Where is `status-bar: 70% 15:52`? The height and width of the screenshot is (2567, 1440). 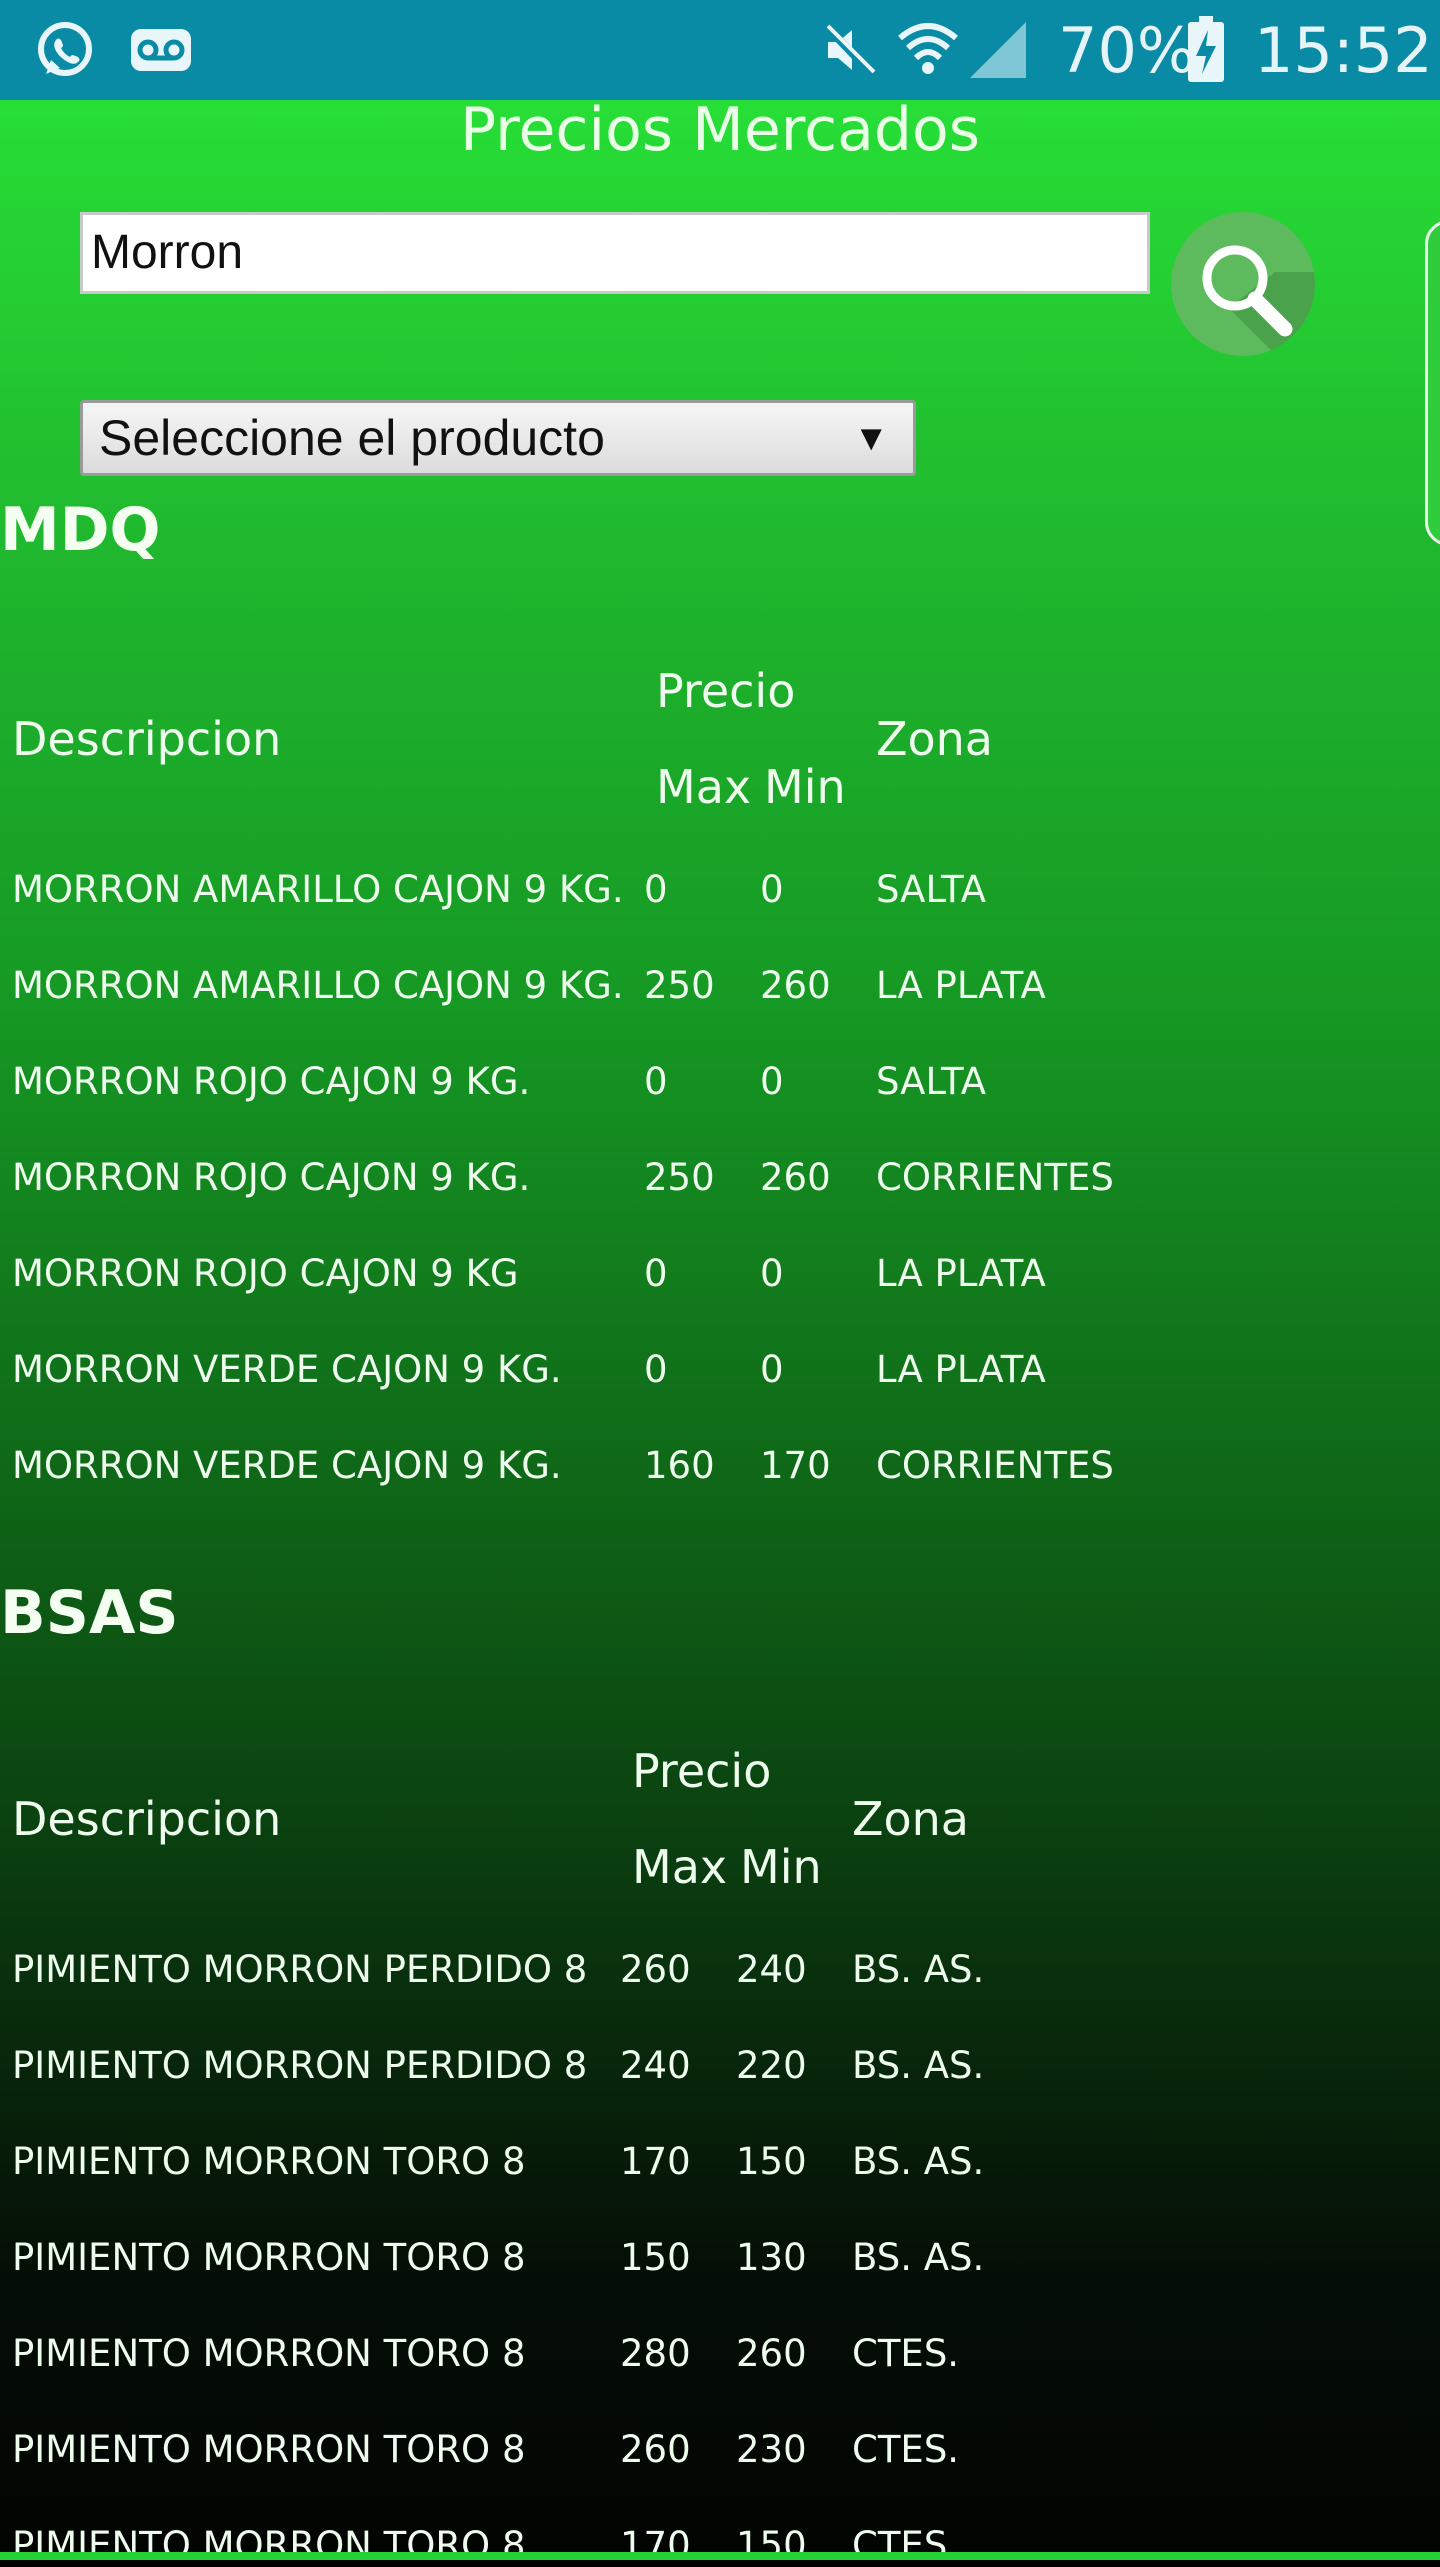 status-bar: 70% 15:52 is located at coordinates (720, 50).